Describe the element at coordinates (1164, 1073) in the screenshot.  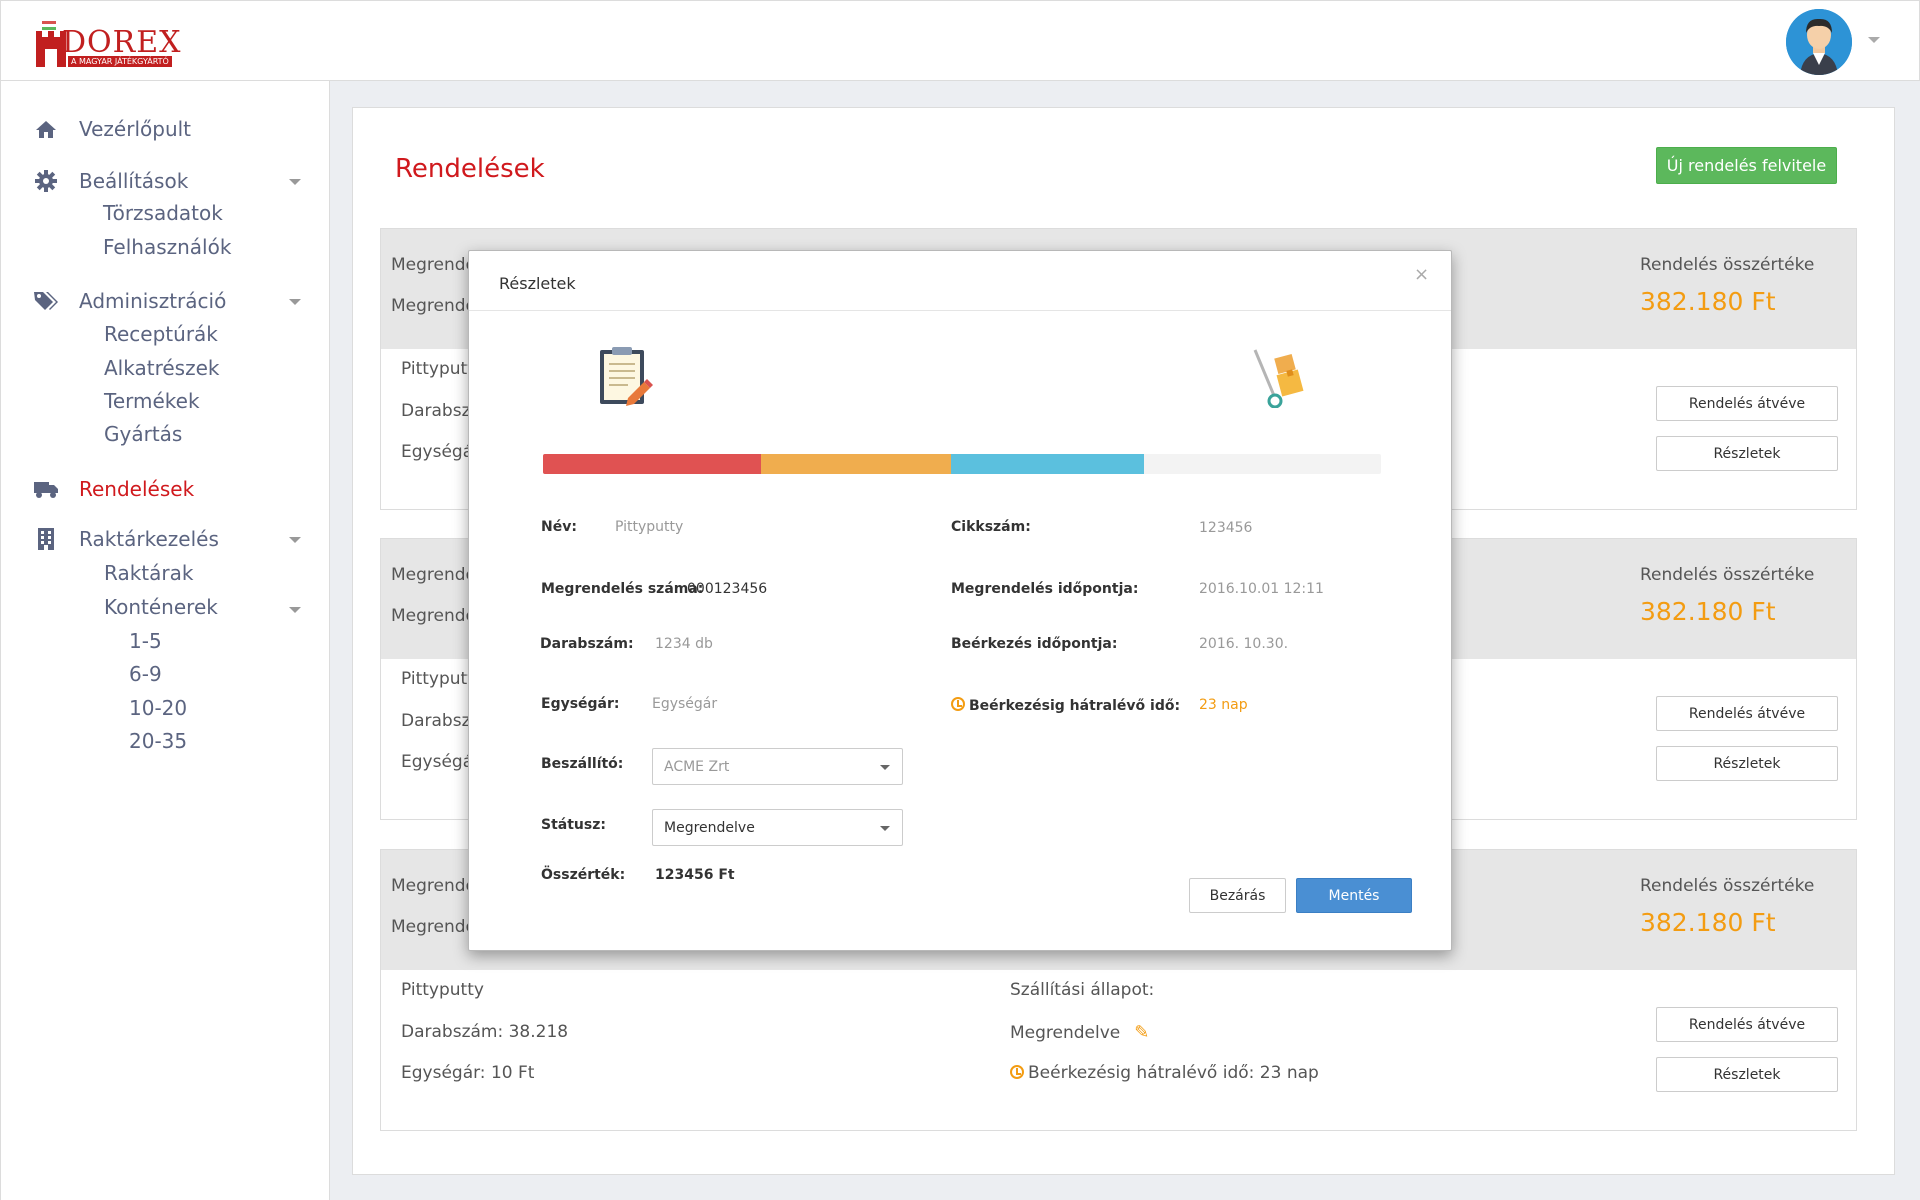
I see `remaining-time-row: Beérkezésig hátralévő idő: 23 nap` at that location.